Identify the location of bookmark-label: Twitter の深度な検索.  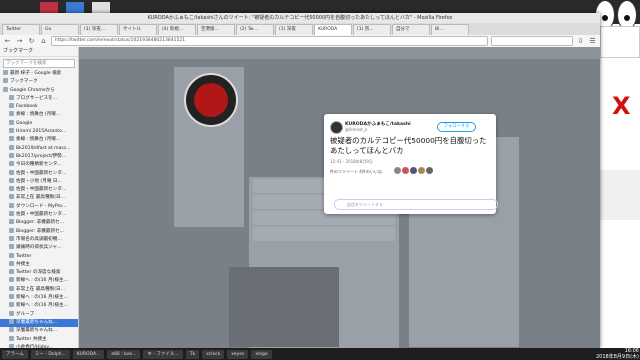
(38, 273).